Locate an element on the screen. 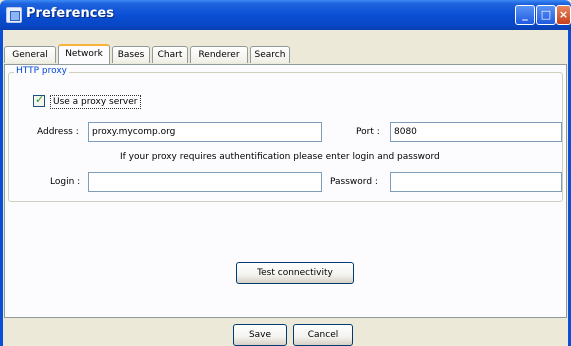 This screenshot has height=346, width=571. http-proxy-group-title: HTTP proxy is located at coordinates (41, 71).